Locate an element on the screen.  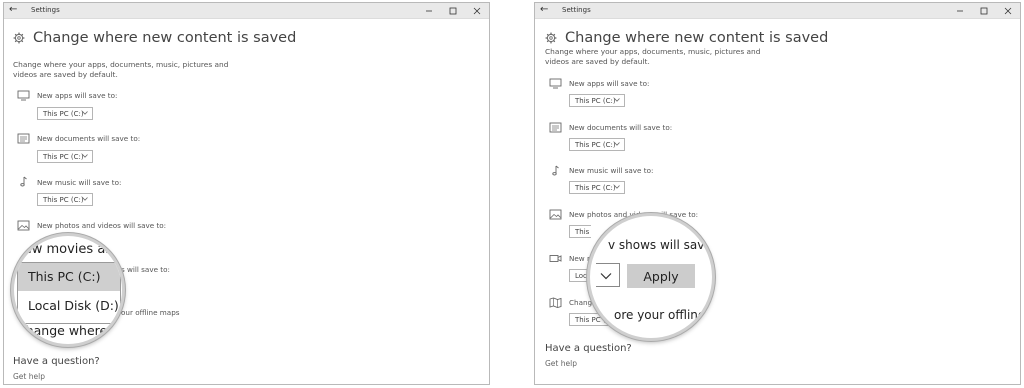
photos-save-label: New photos and videos will save to: is located at coordinates (102, 225).